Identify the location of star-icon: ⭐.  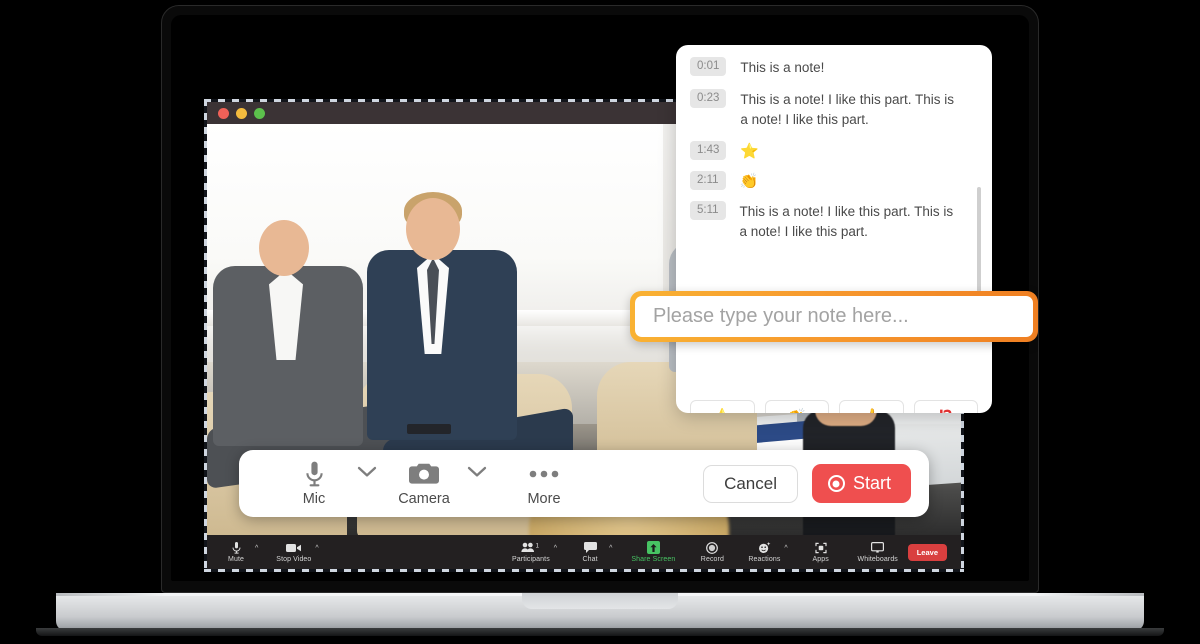
(750, 151).